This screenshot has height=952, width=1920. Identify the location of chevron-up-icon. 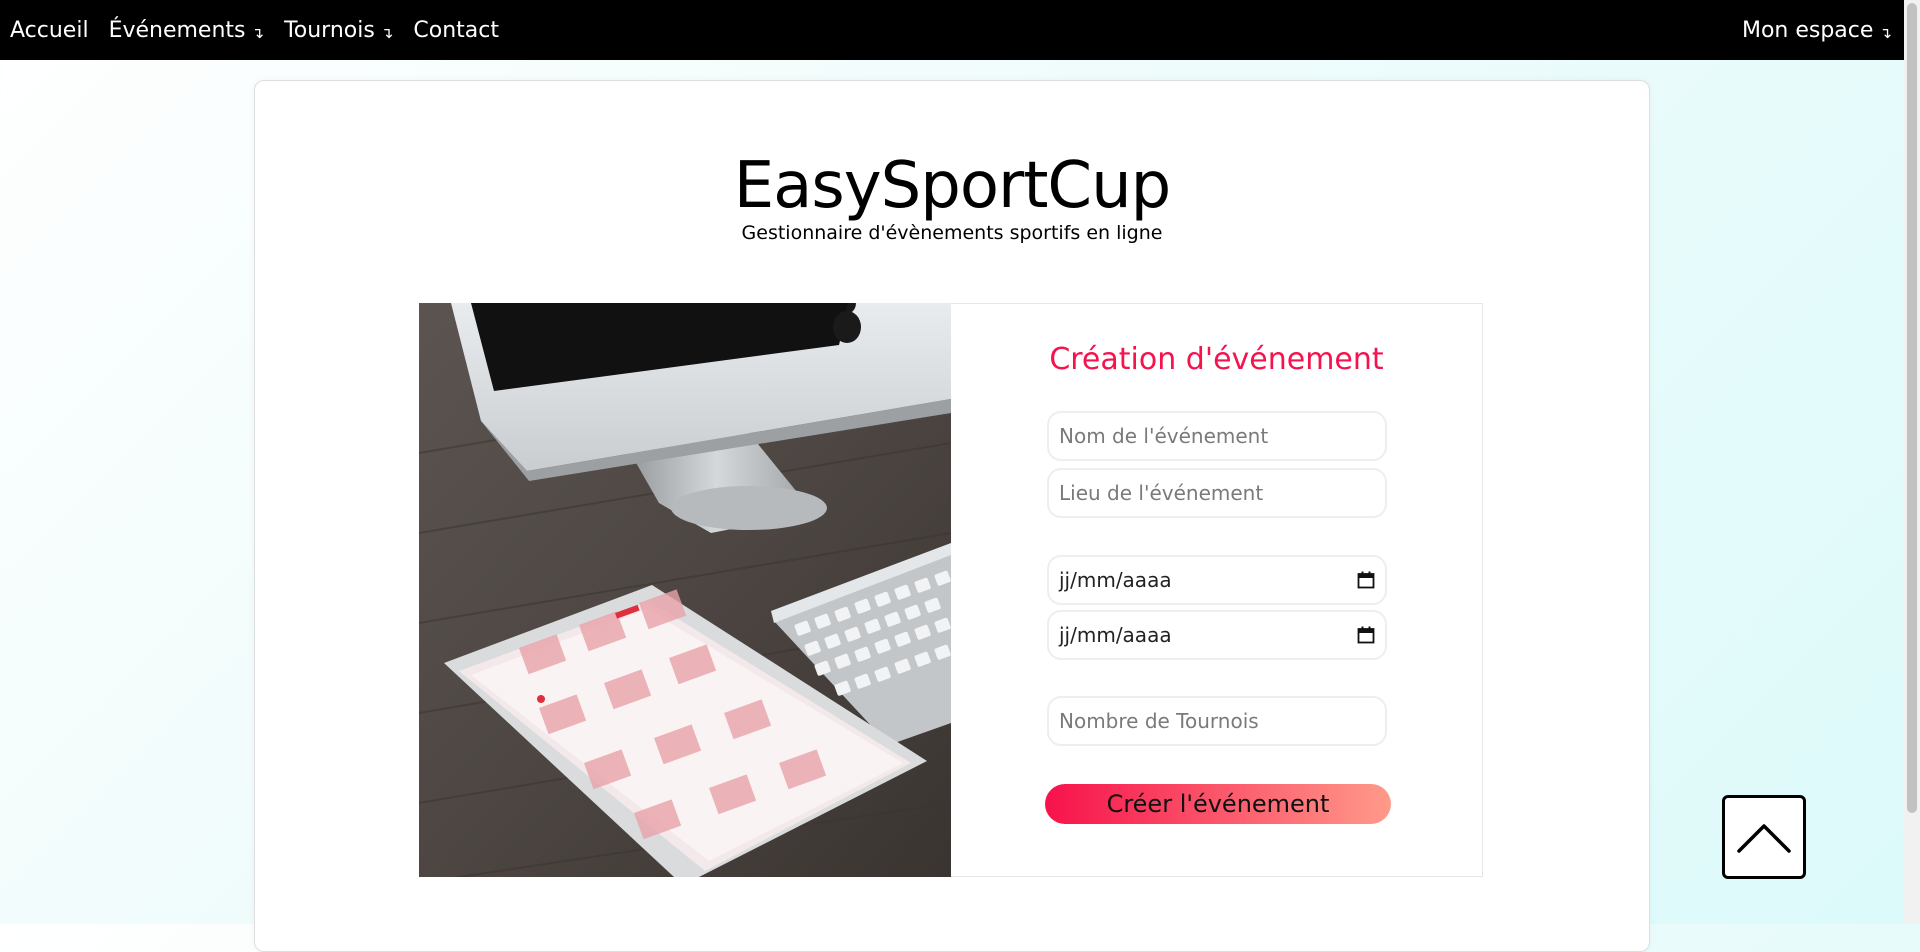
(1764, 838).